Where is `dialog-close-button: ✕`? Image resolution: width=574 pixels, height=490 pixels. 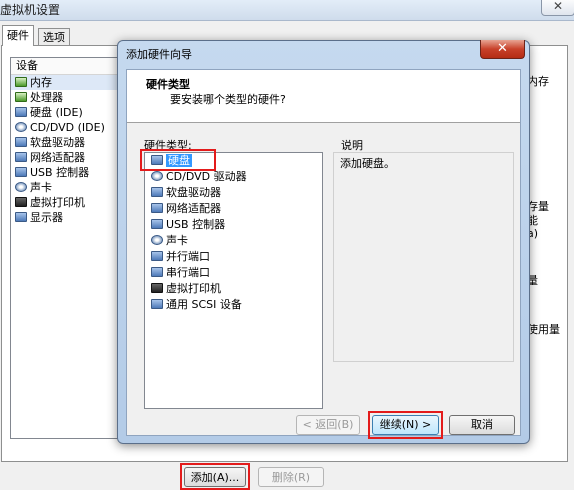
dialog-close-button: ✕ is located at coordinates (502, 49).